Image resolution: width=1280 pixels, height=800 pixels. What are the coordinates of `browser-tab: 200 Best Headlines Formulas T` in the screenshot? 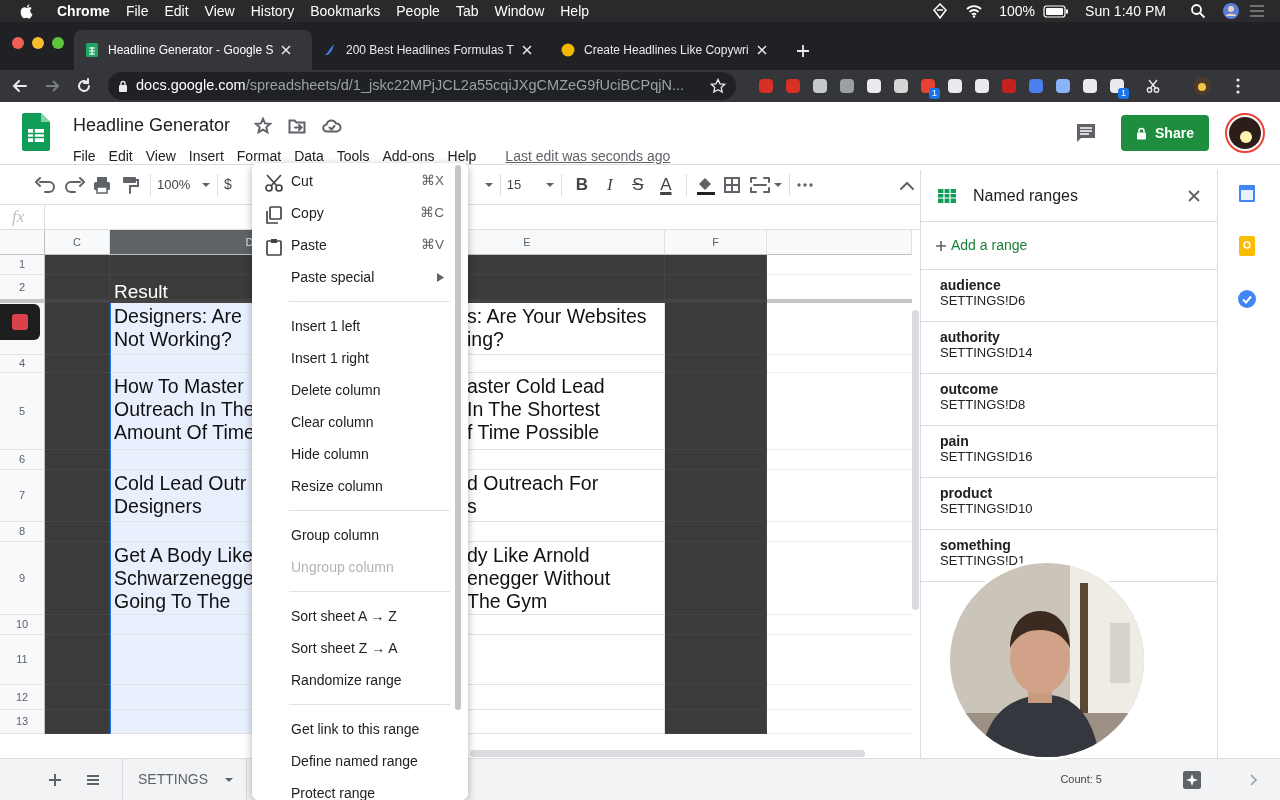 It's located at (431, 50).